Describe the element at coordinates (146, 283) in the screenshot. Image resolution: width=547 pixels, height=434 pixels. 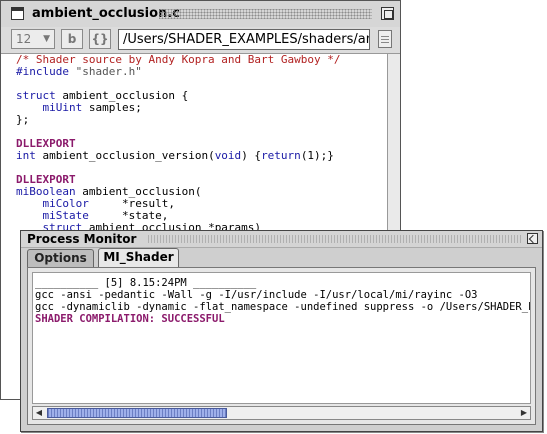
I see `log-line: __________ [5] 8.15:24PM __________` at that location.